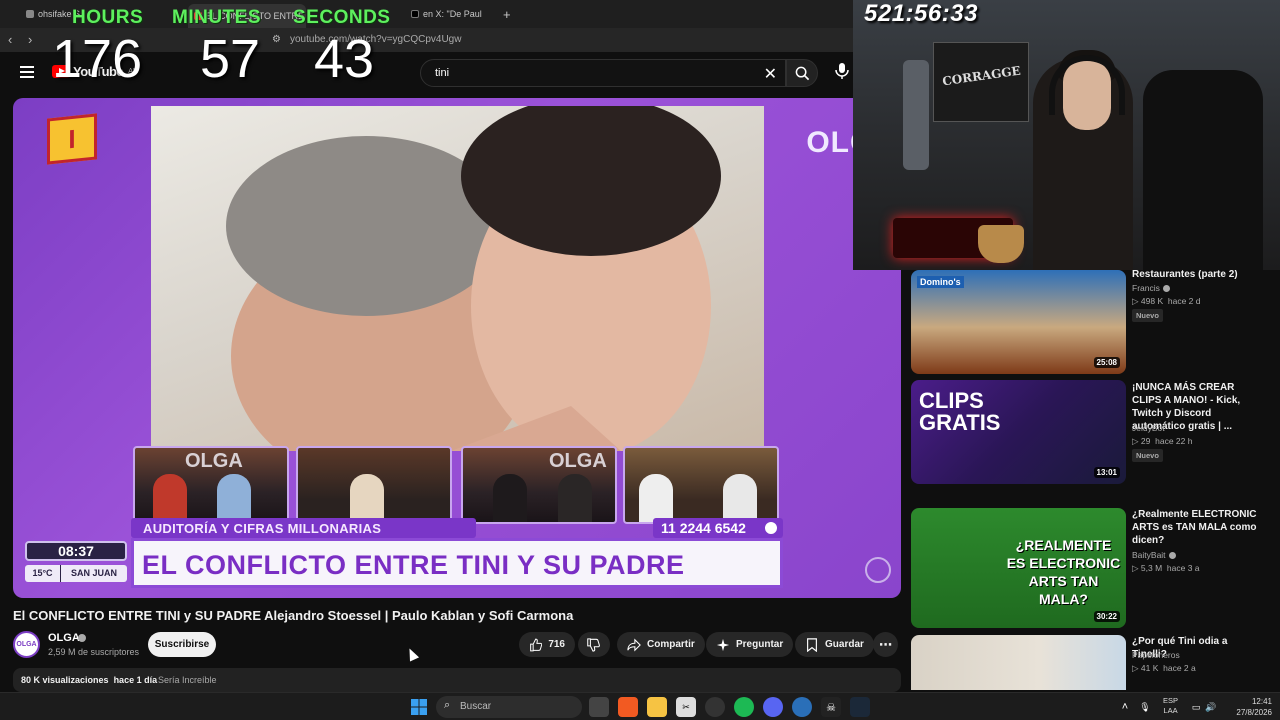  What do you see at coordinates (27, 72) in the screenshot?
I see `menu-icon` at bounding box center [27, 72].